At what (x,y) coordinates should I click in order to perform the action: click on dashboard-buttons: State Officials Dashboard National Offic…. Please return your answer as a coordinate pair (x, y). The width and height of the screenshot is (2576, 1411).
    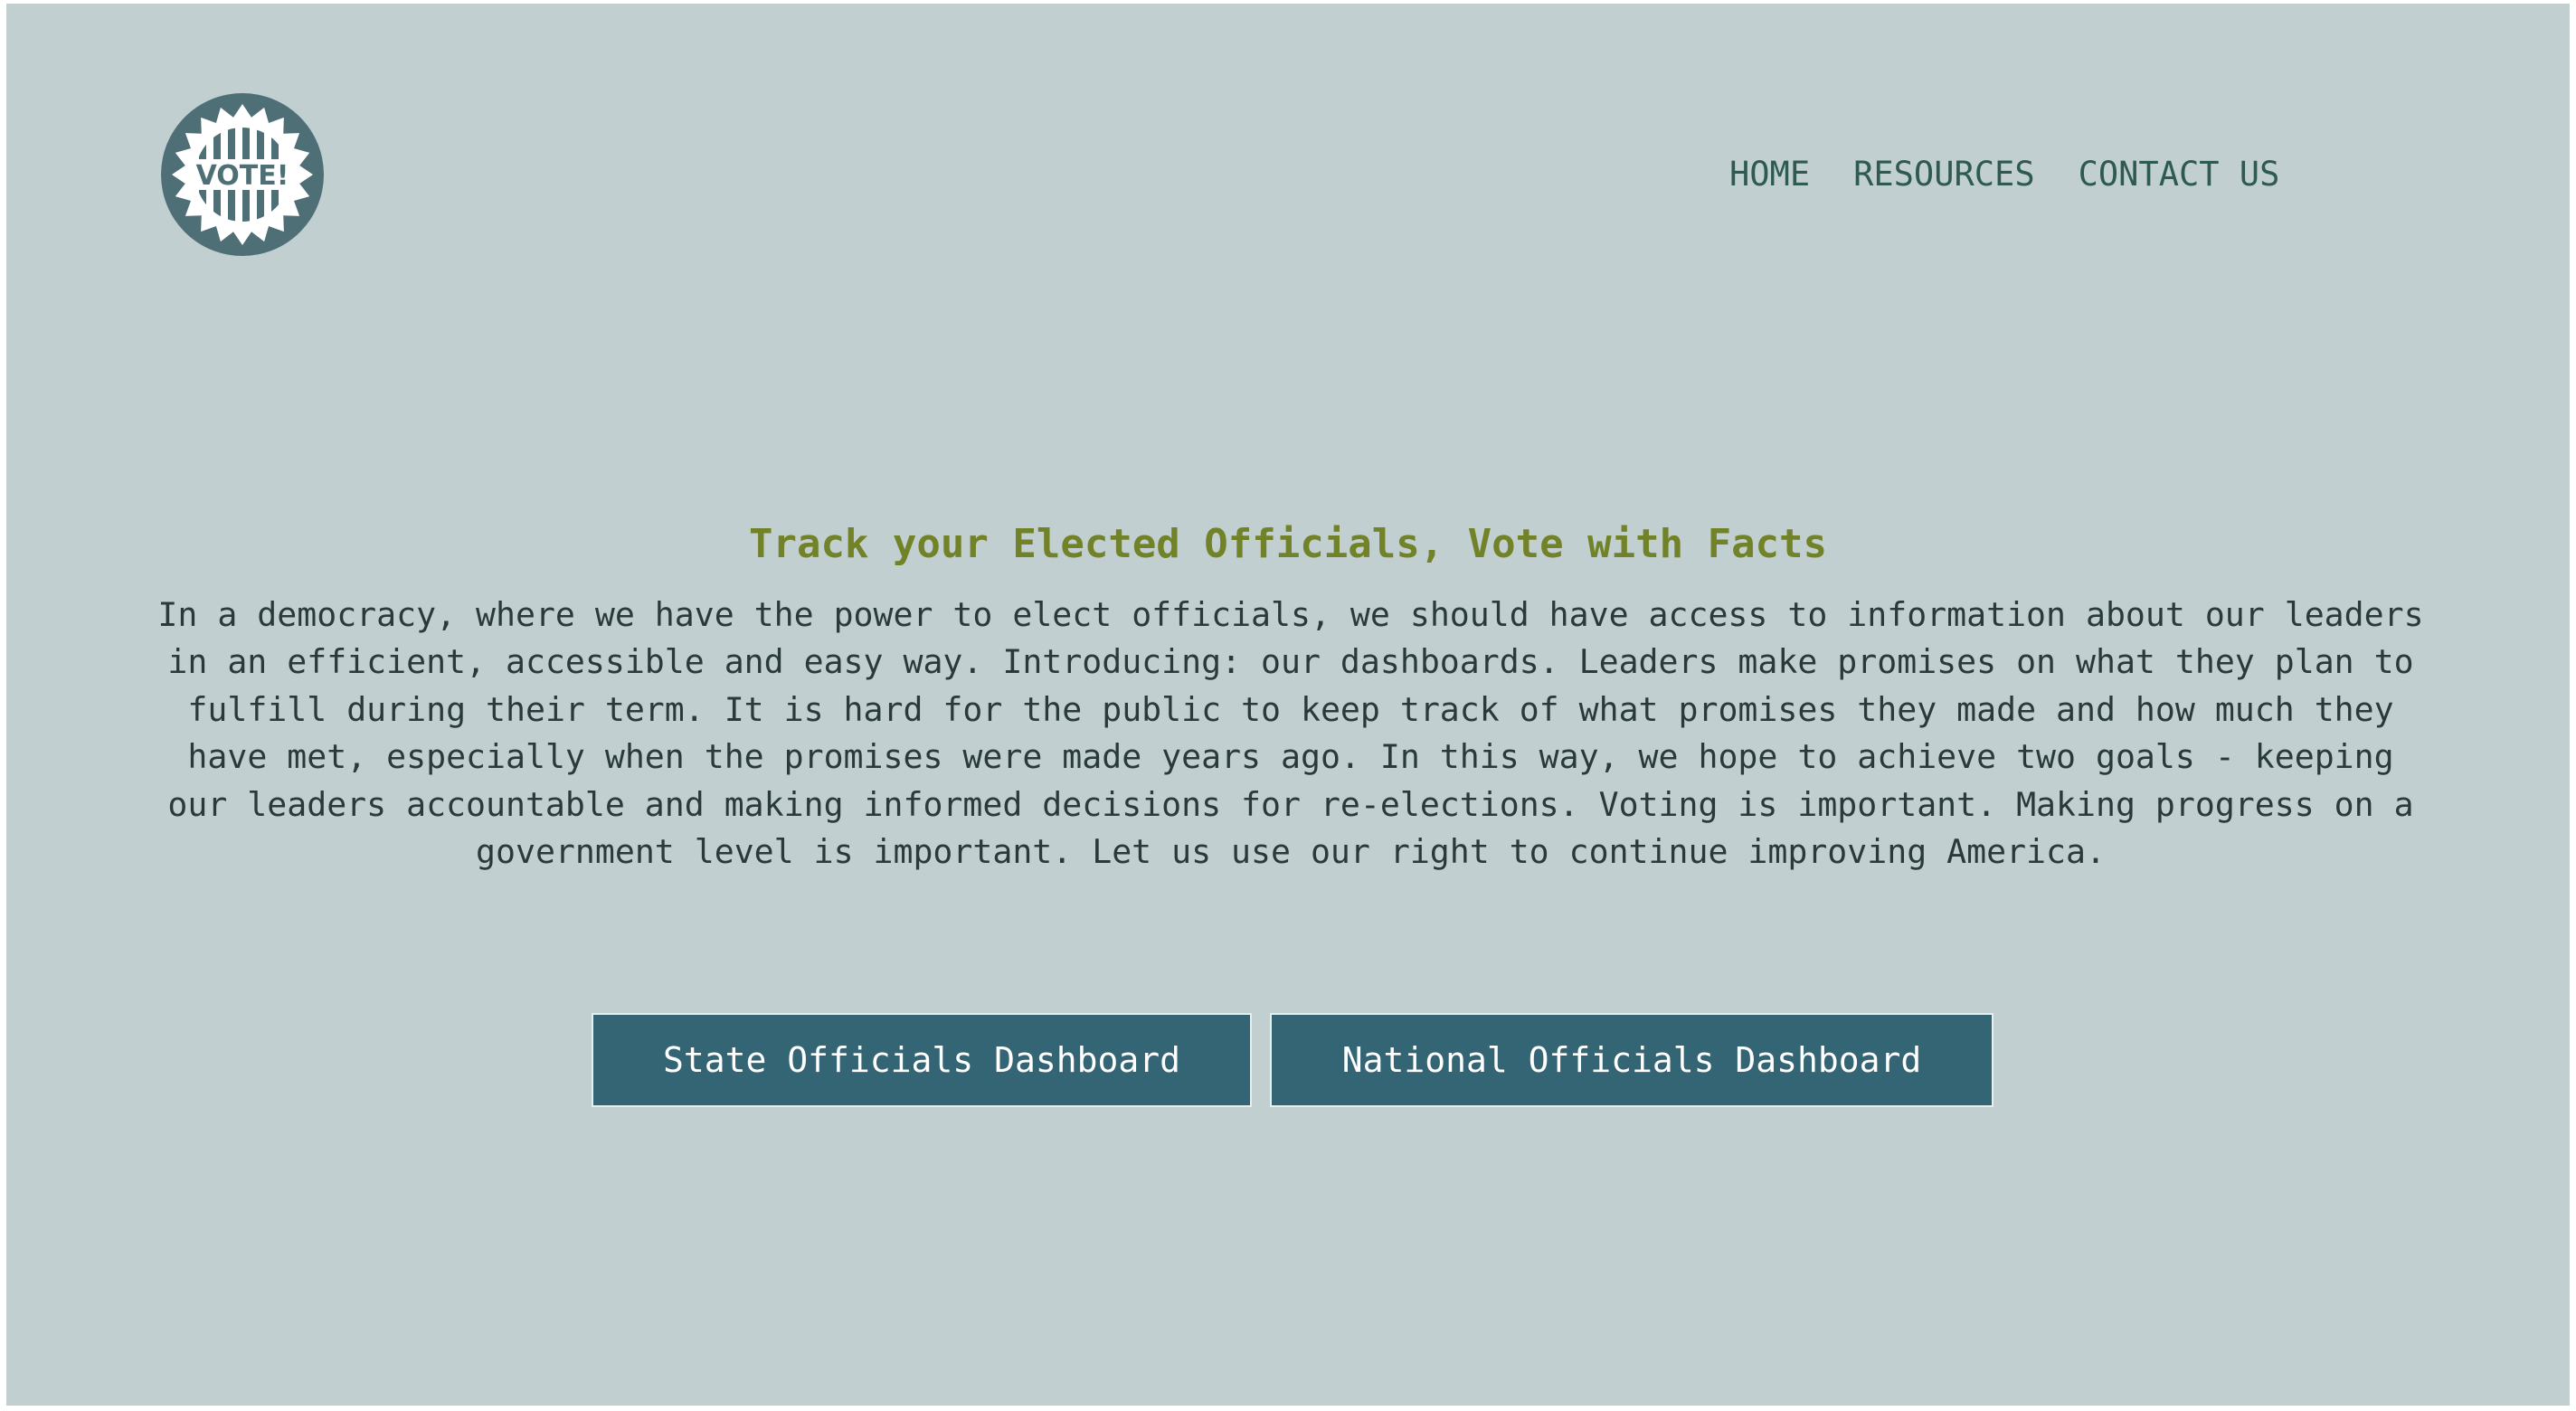
    Looking at the image, I should click on (1288, 1060).